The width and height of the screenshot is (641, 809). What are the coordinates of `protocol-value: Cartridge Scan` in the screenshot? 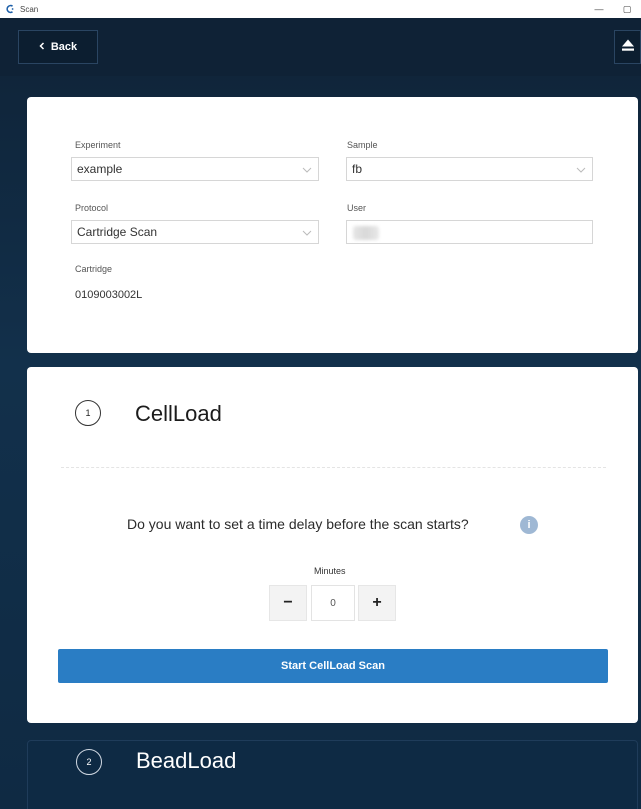 It's located at (117, 232).